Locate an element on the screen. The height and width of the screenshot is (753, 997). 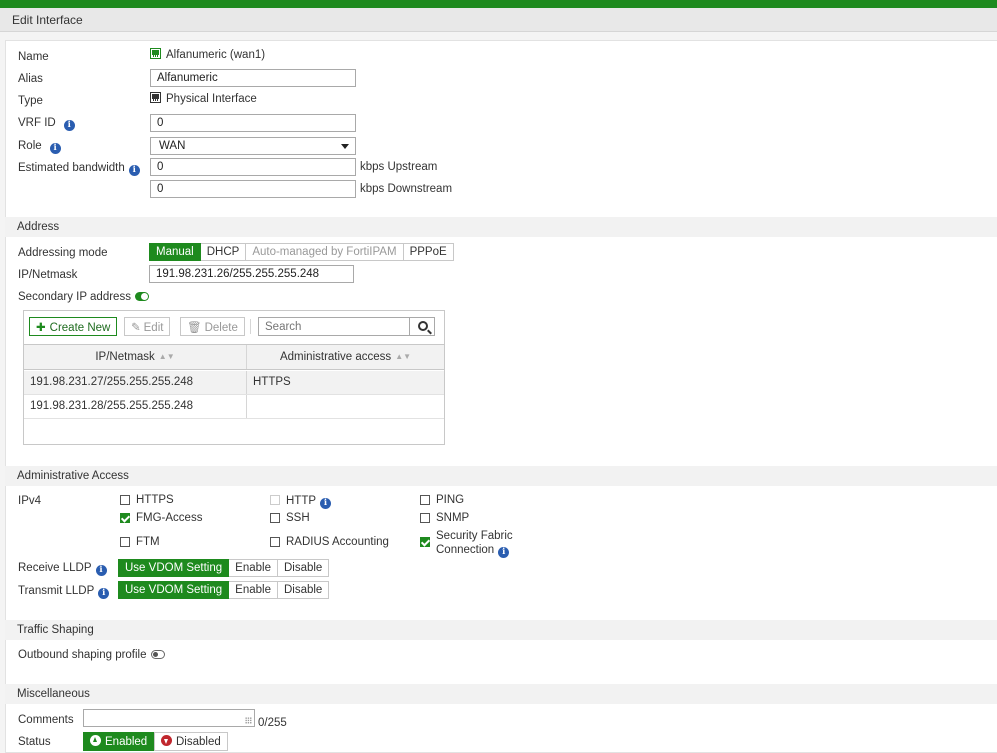
bandwidth-label: Estimated bandwidth i is located at coordinates (79, 169).